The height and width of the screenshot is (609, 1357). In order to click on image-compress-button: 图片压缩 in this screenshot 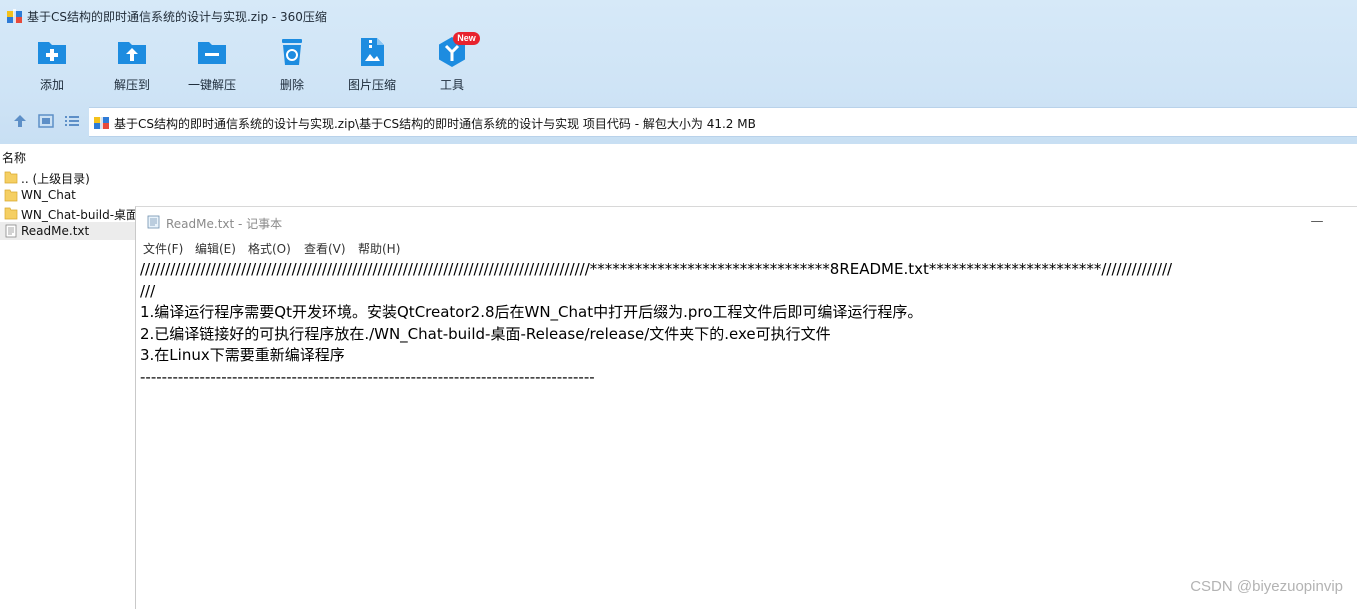, I will do `click(372, 64)`.